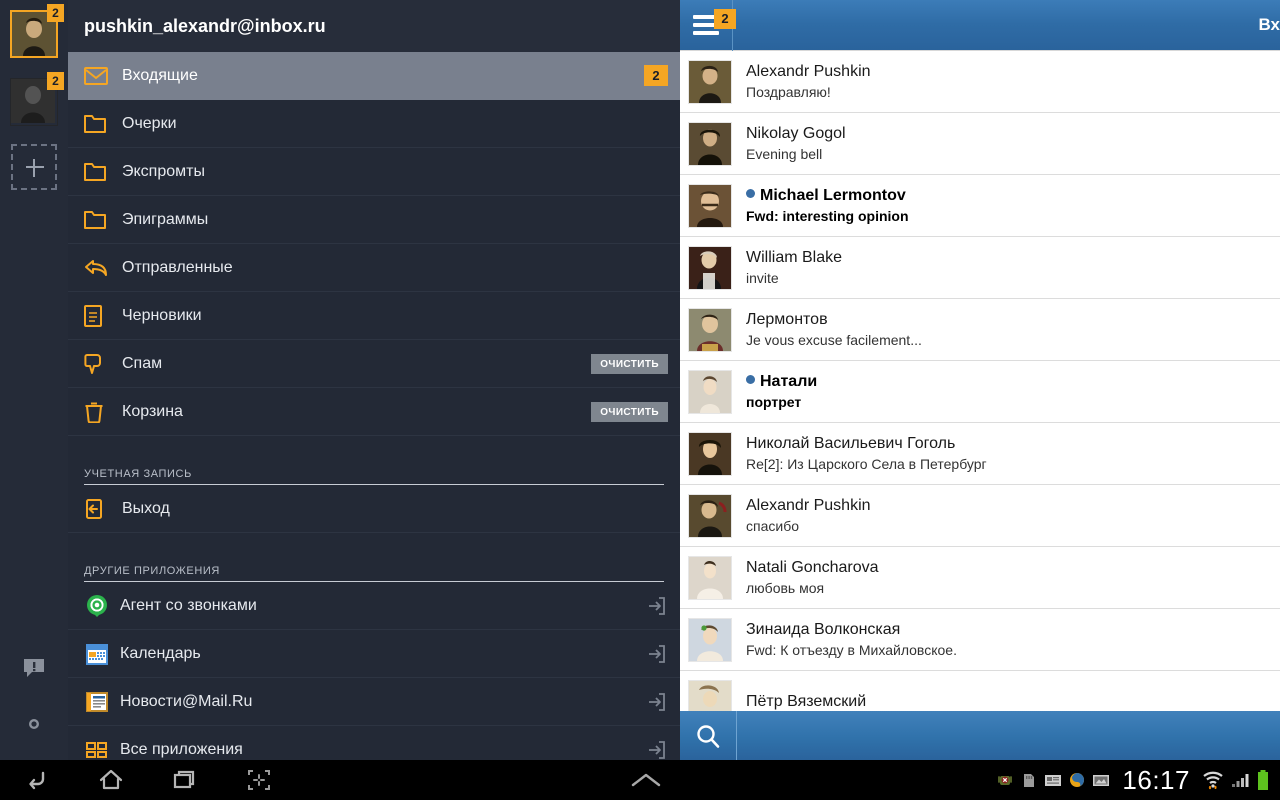 This screenshot has height=800, width=1280. Describe the element at coordinates (808, 71) in the screenshot. I see `message-sender: Alexandr Pushkin` at that location.